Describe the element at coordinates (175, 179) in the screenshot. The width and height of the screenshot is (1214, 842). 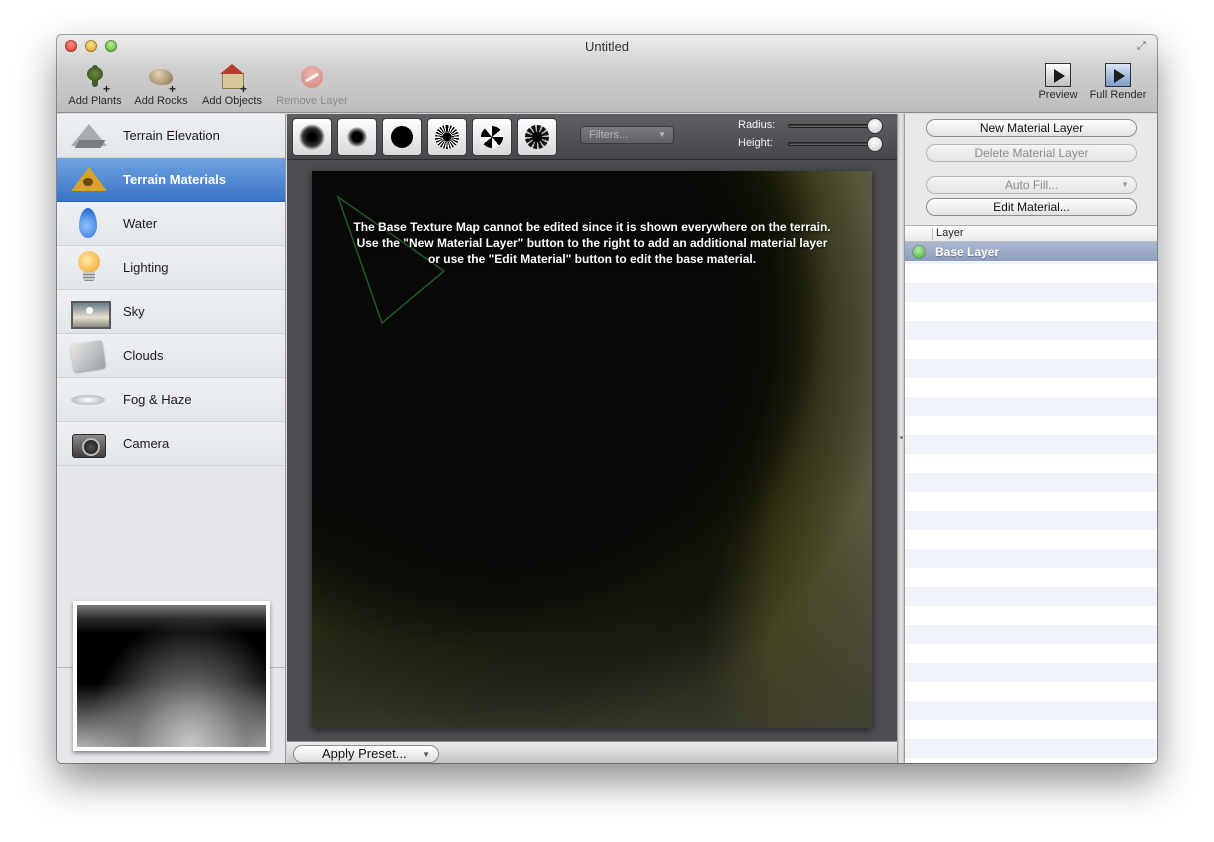
I see `sidebar-item-label: Terrain Materials` at that location.